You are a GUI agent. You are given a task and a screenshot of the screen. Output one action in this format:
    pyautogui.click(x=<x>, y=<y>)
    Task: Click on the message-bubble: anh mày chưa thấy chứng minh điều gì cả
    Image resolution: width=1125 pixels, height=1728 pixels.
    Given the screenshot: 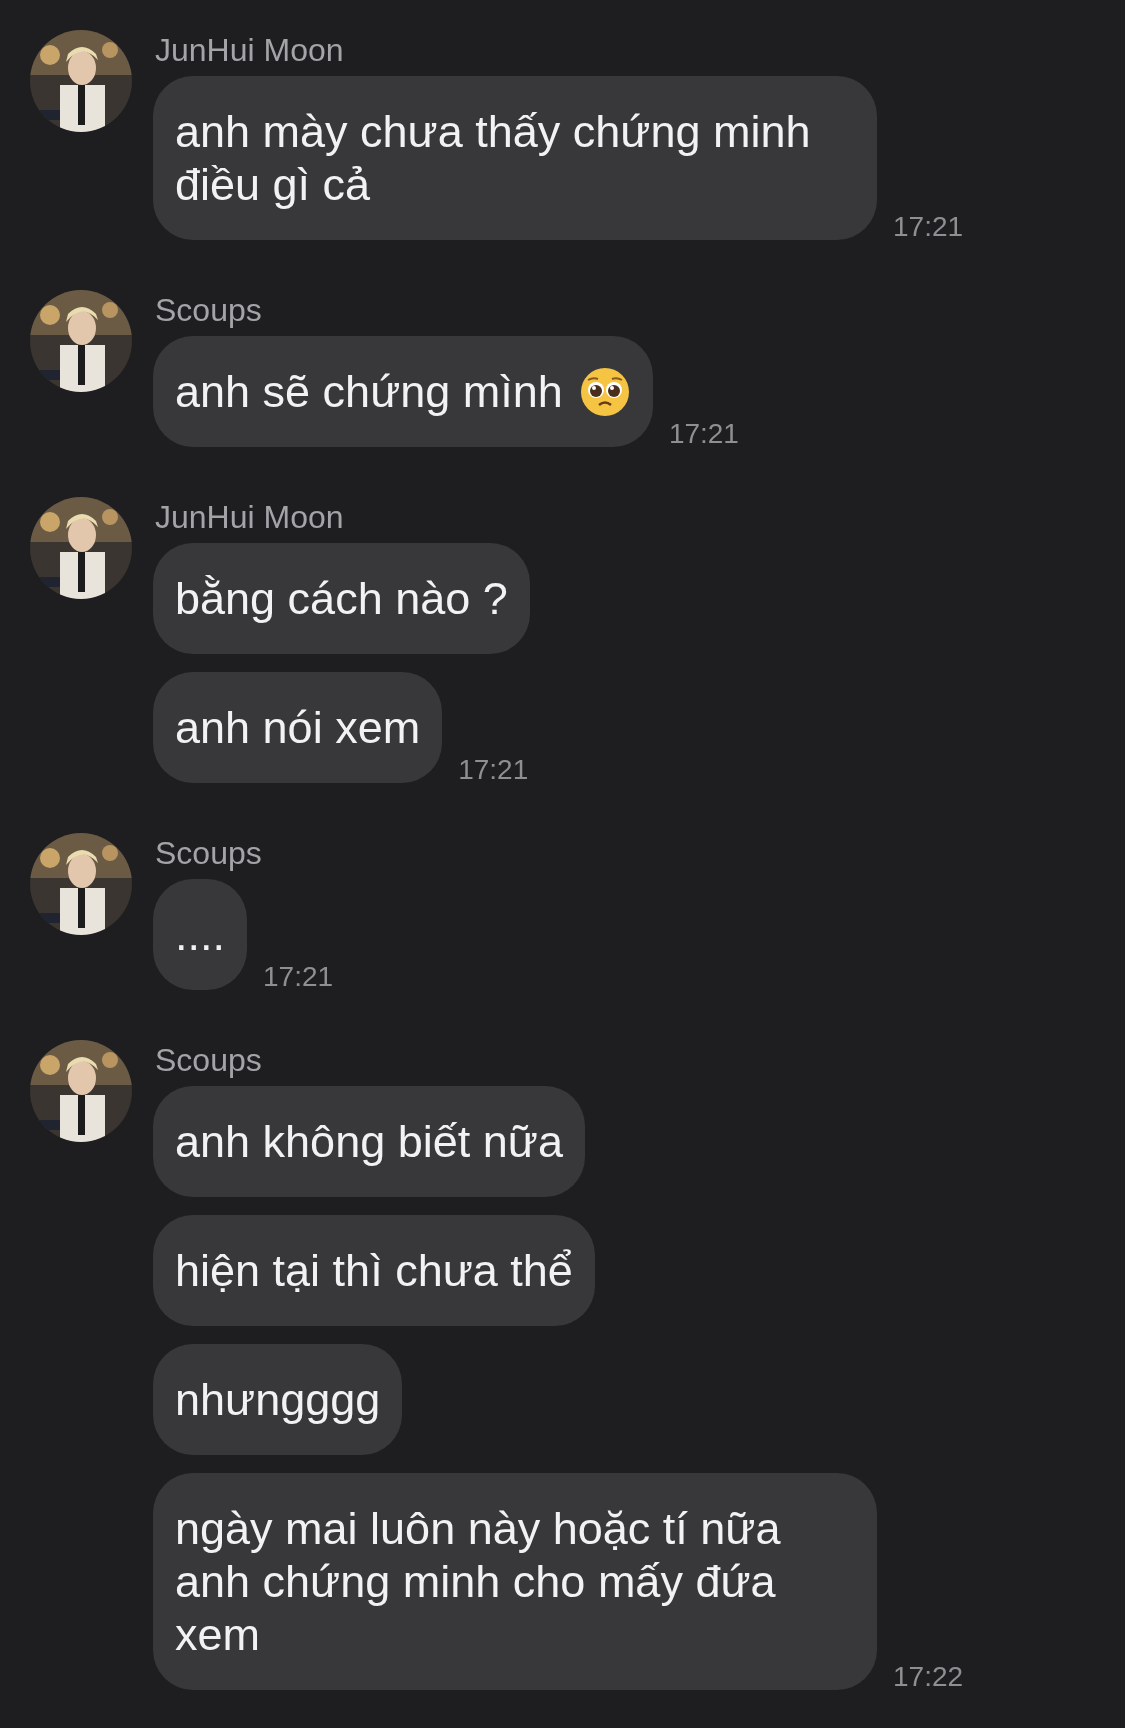 What is the action you would take?
    pyautogui.click(x=515, y=158)
    